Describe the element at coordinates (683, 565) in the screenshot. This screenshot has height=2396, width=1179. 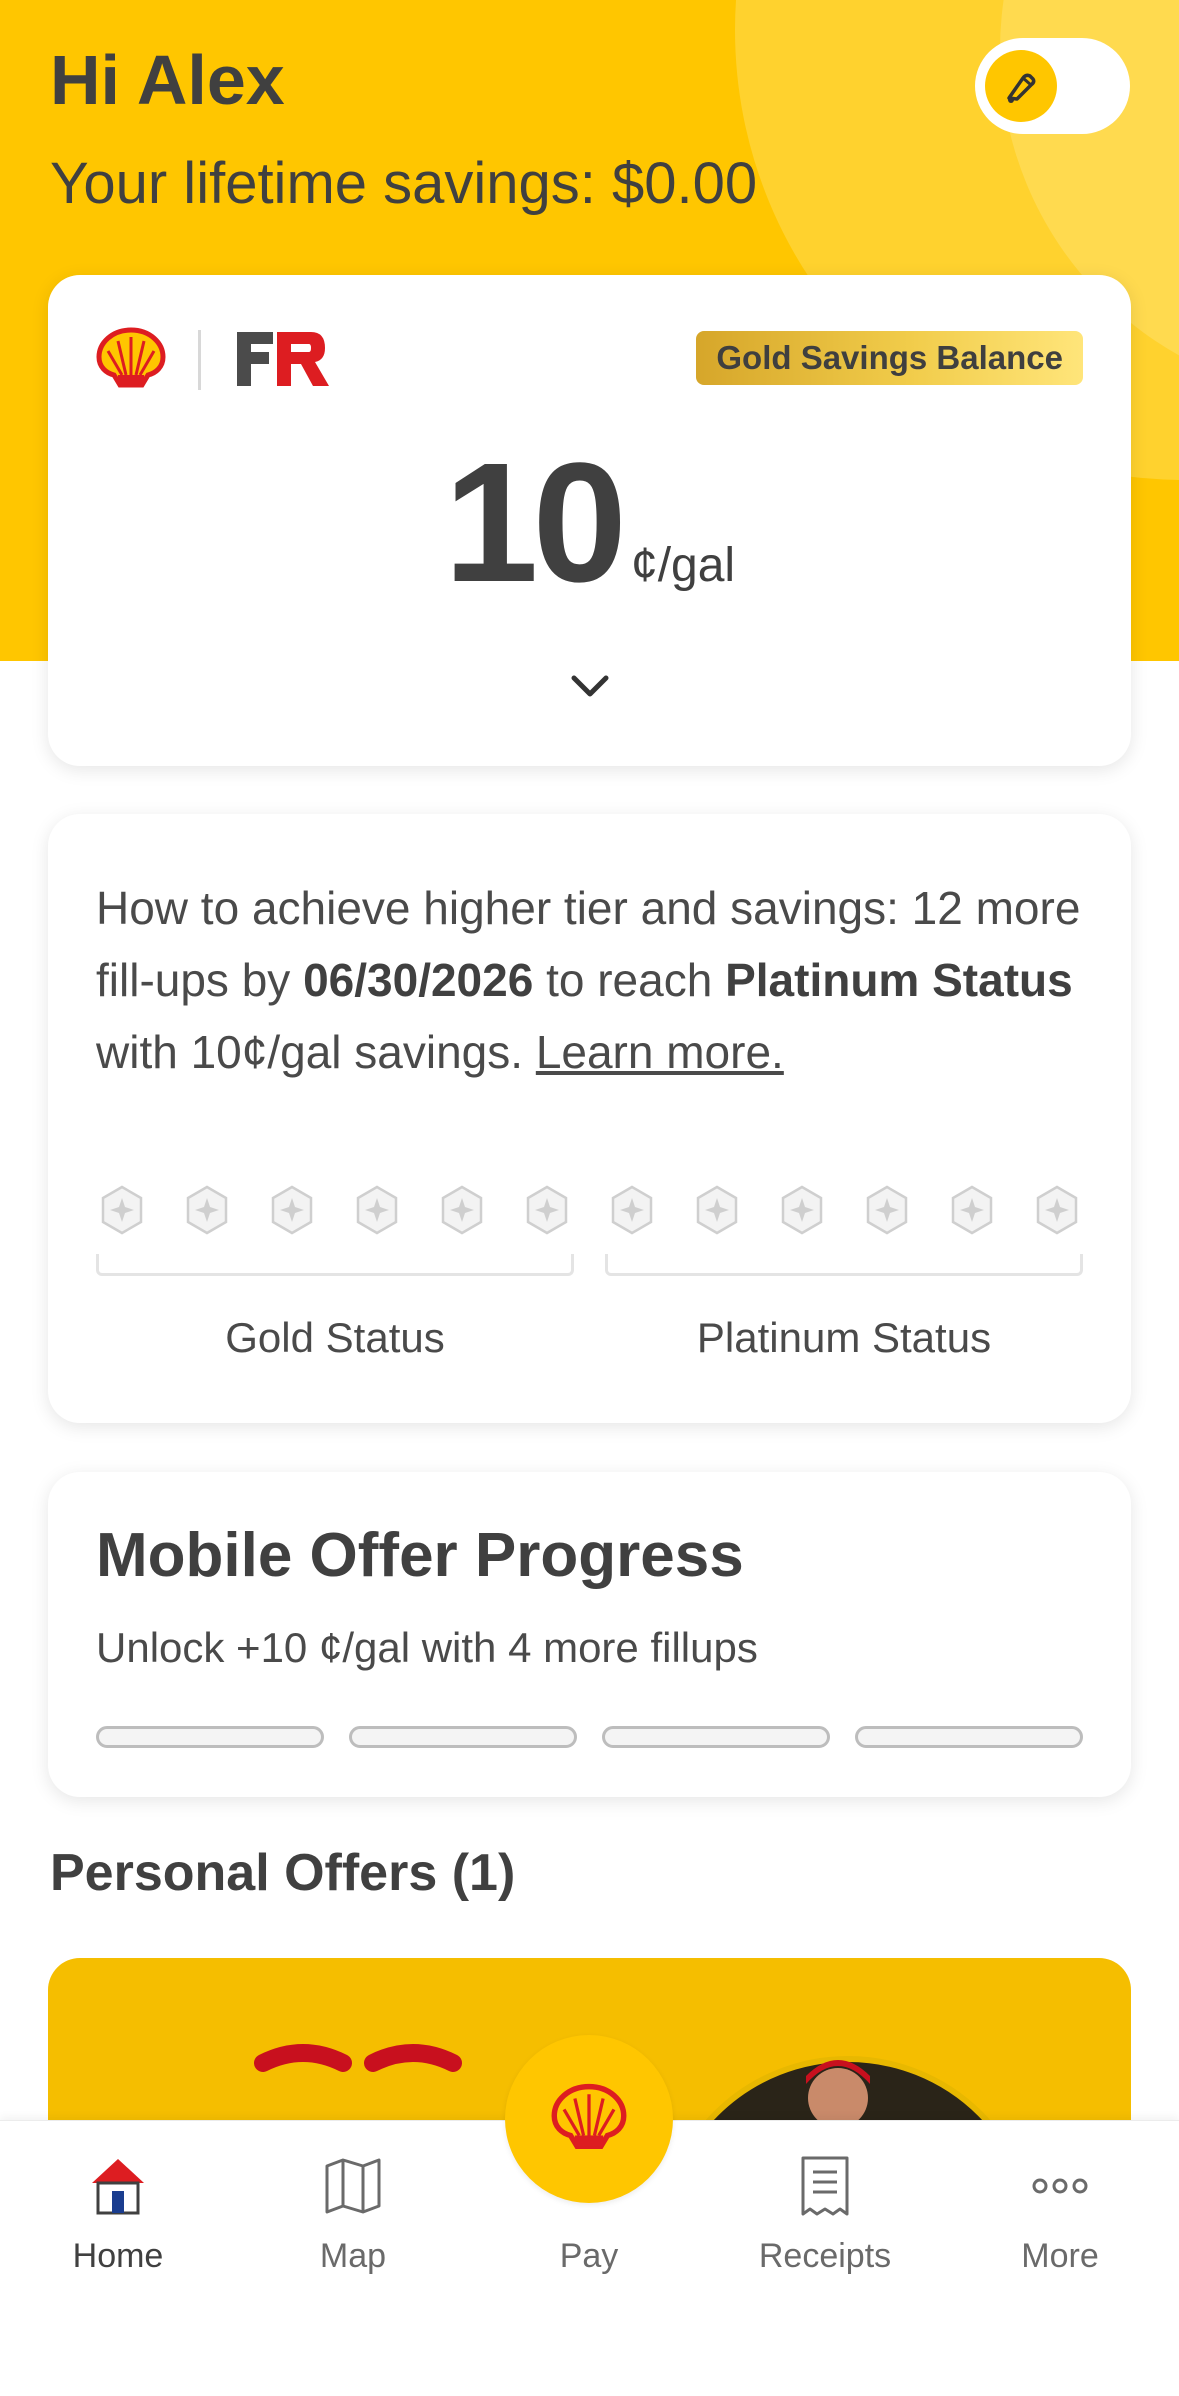
I see `savings-unit: ¢/gal` at that location.